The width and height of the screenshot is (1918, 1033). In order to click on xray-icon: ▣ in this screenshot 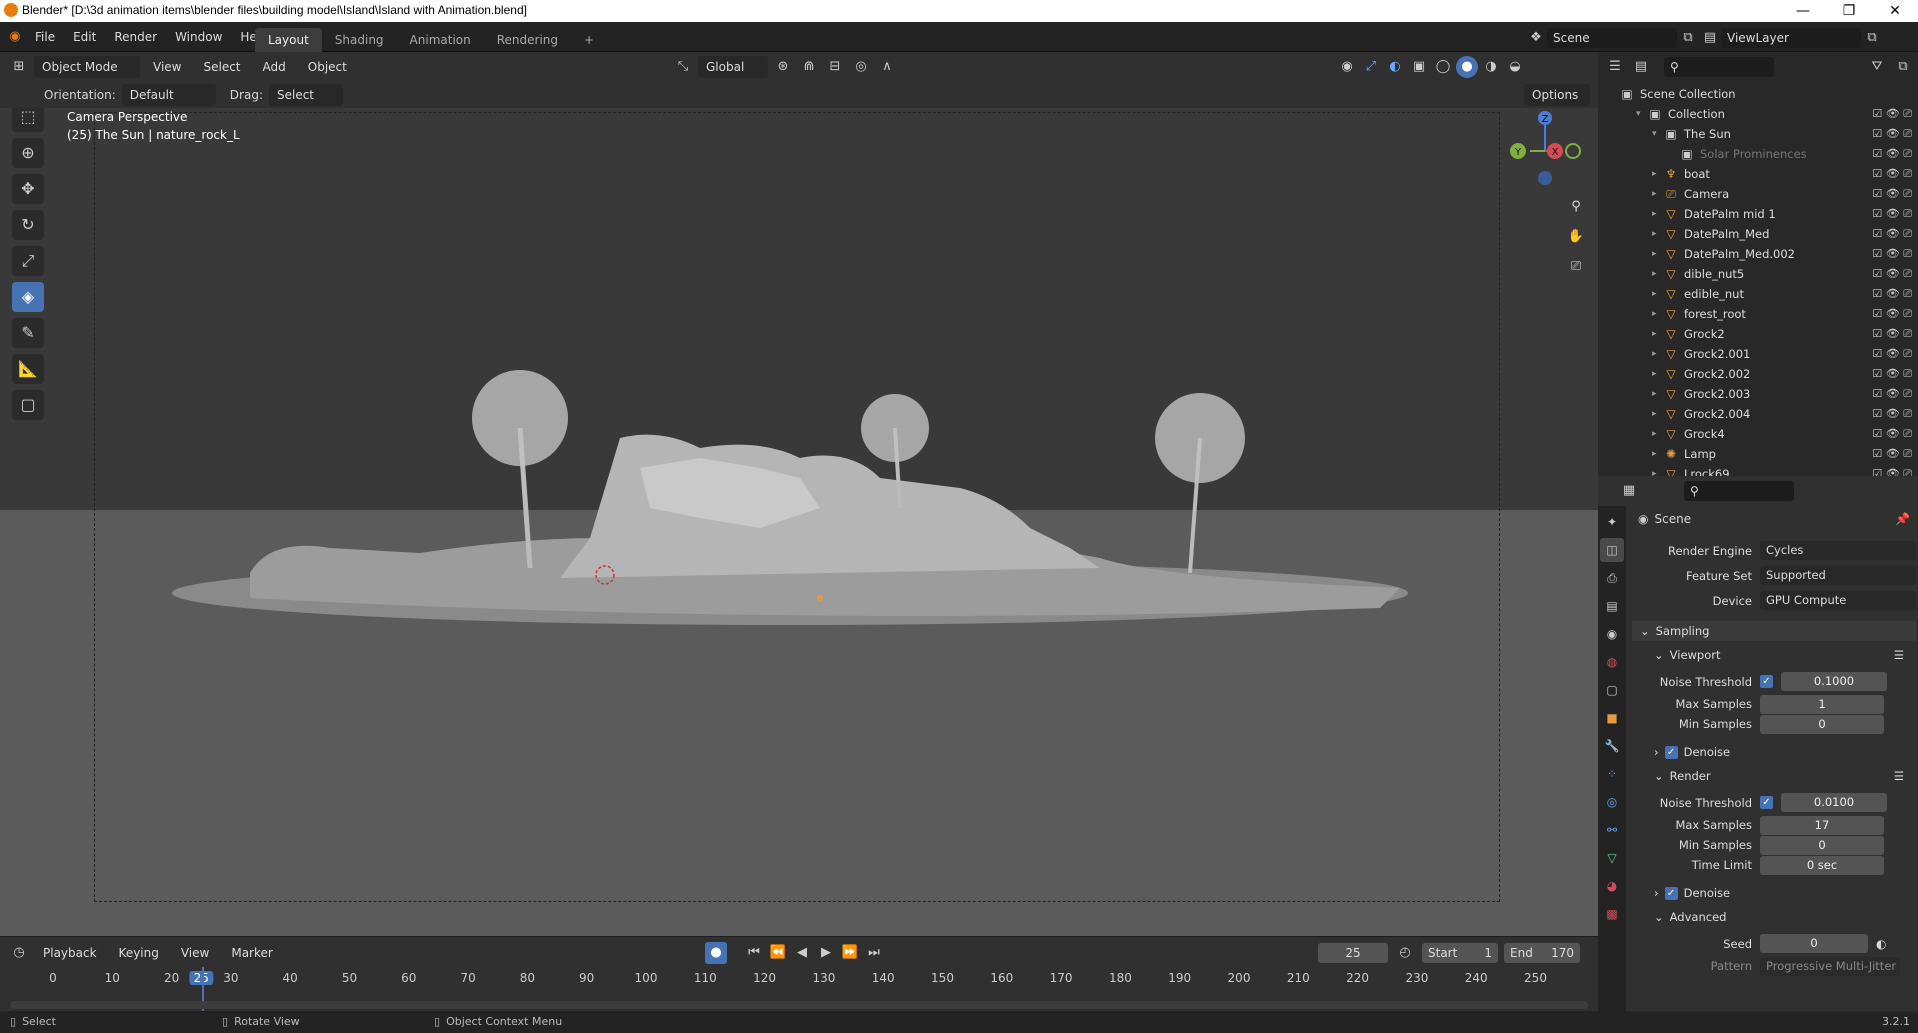, I will do `click(1419, 67)`.